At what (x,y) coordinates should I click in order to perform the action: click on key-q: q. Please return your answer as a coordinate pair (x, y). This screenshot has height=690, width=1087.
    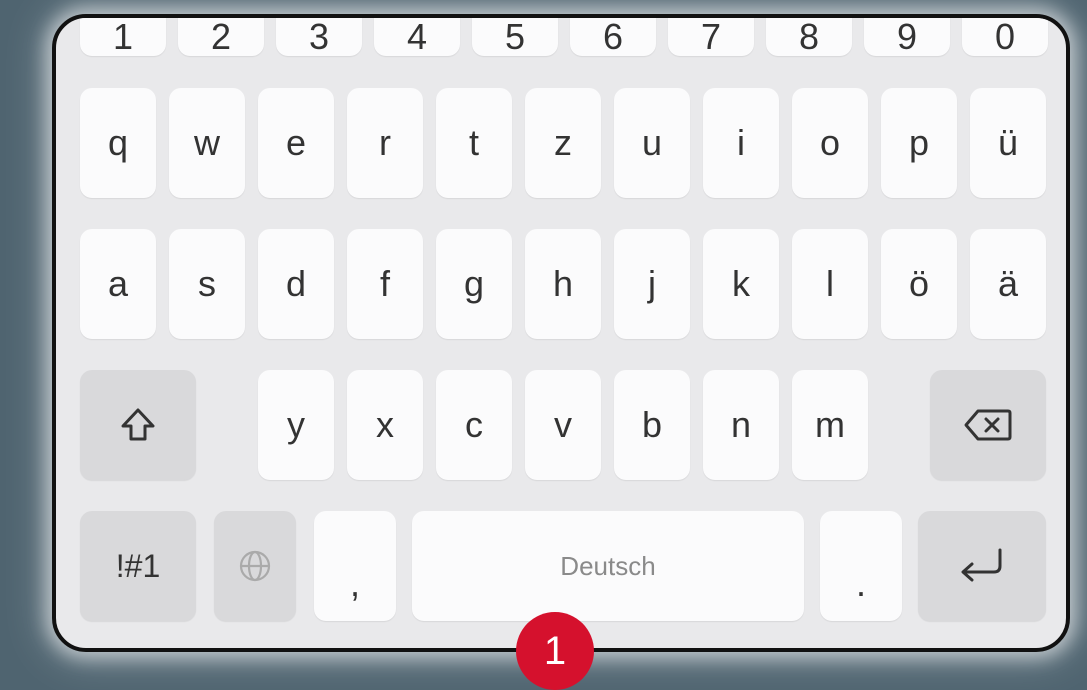
    Looking at the image, I should click on (118, 143).